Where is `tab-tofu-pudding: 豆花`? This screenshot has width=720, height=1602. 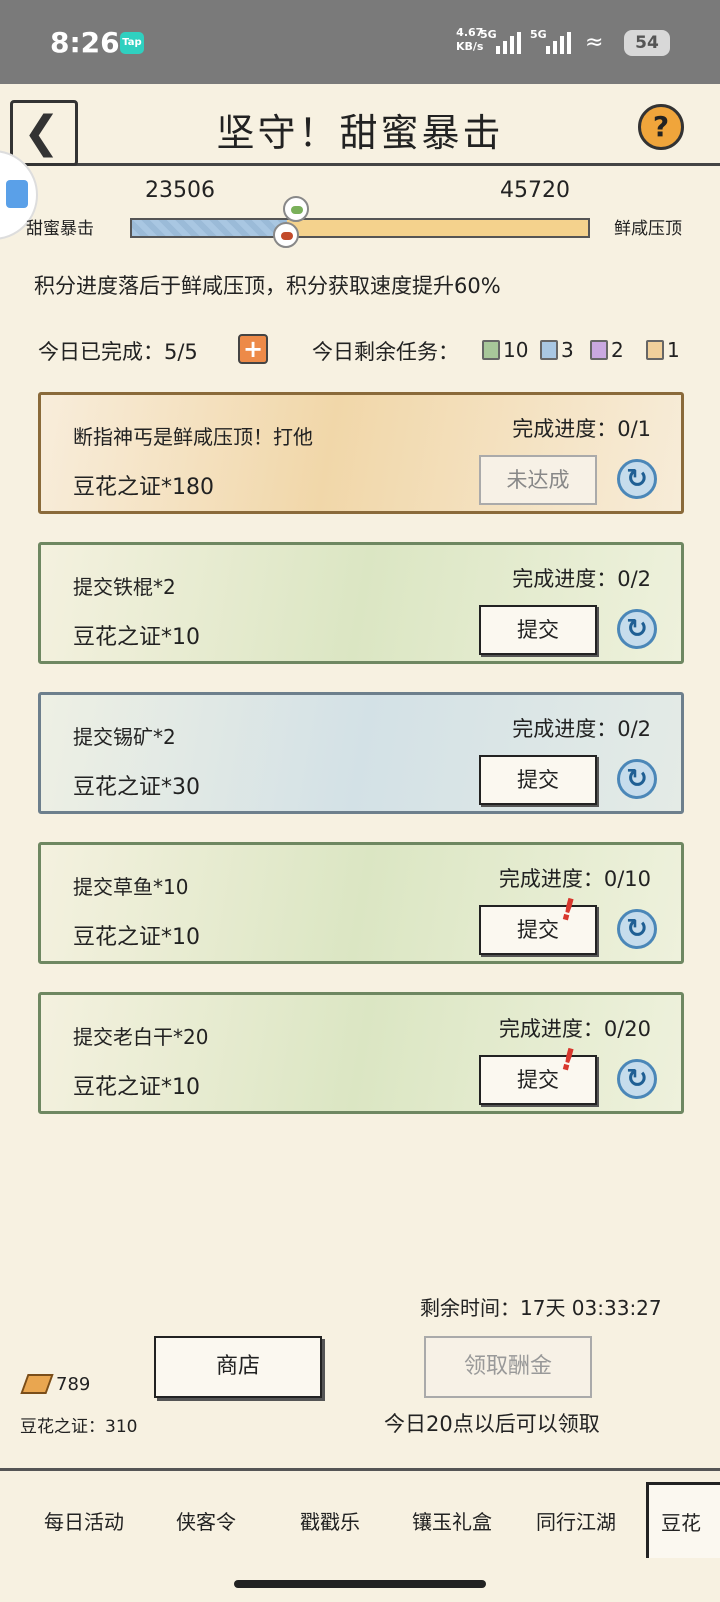 tab-tofu-pudding: 豆花 is located at coordinates (683, 1520).